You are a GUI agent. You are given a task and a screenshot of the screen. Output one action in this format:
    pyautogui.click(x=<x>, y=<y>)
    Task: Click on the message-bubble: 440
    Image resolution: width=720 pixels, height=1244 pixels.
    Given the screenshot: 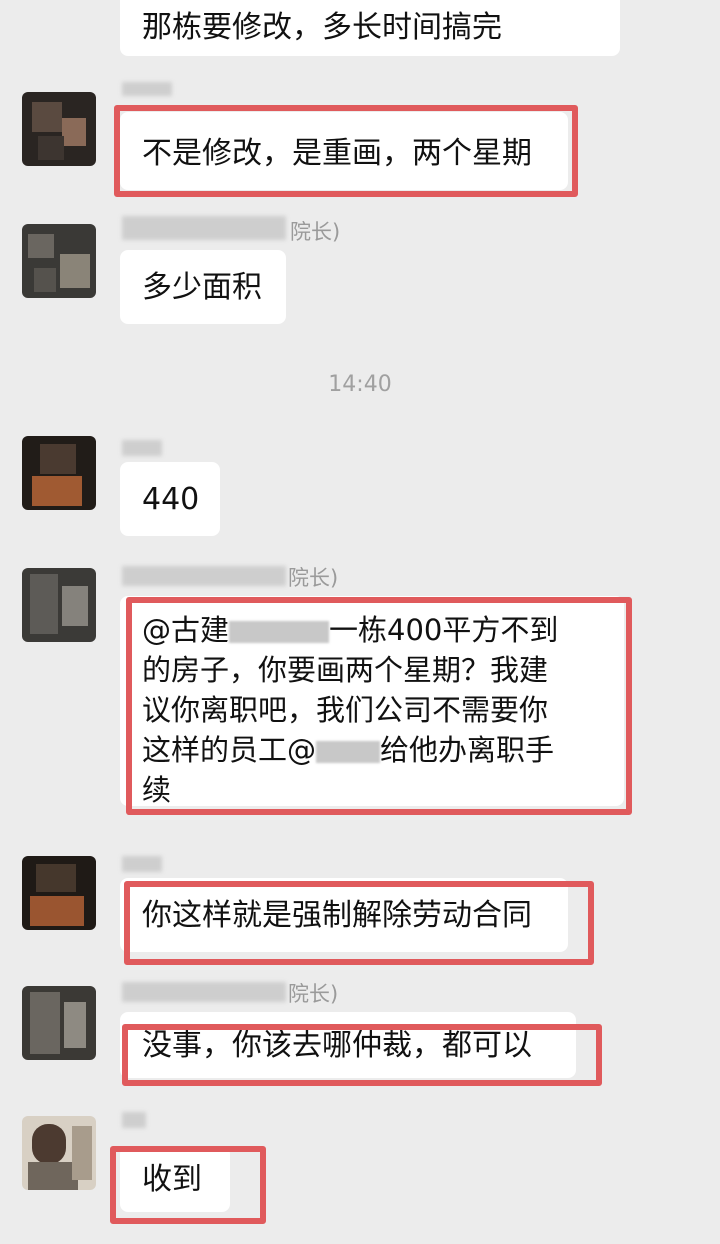 What is the action you would take?
    pyautogui.click(x=170, y=499)
    